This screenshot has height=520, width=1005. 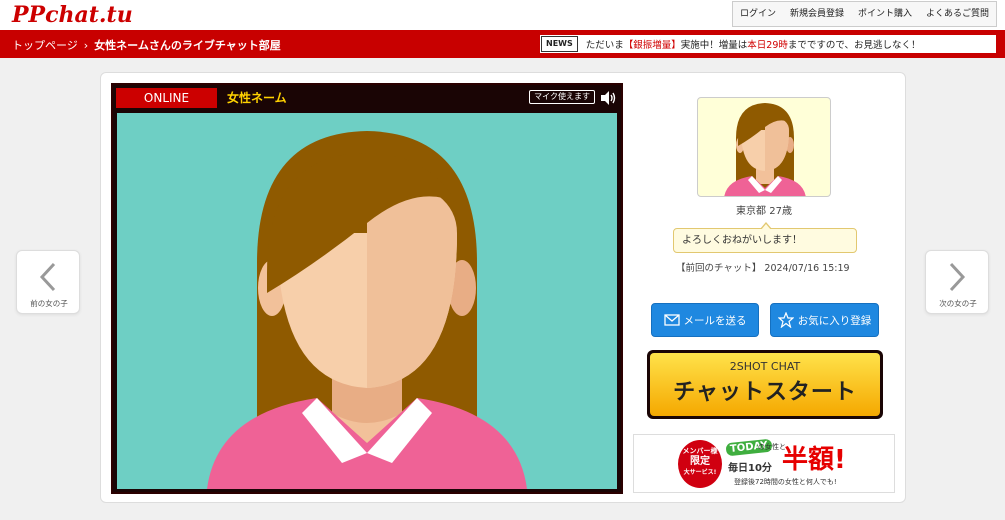 I want to click on news-label: NEWS, so click(x=559, y=44).